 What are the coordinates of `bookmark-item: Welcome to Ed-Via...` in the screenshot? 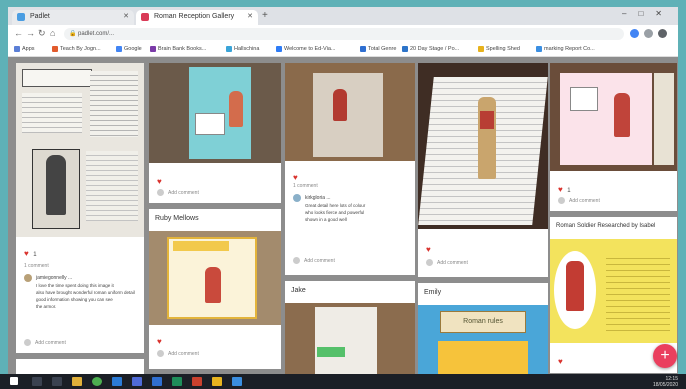 It's located at (305, 49).